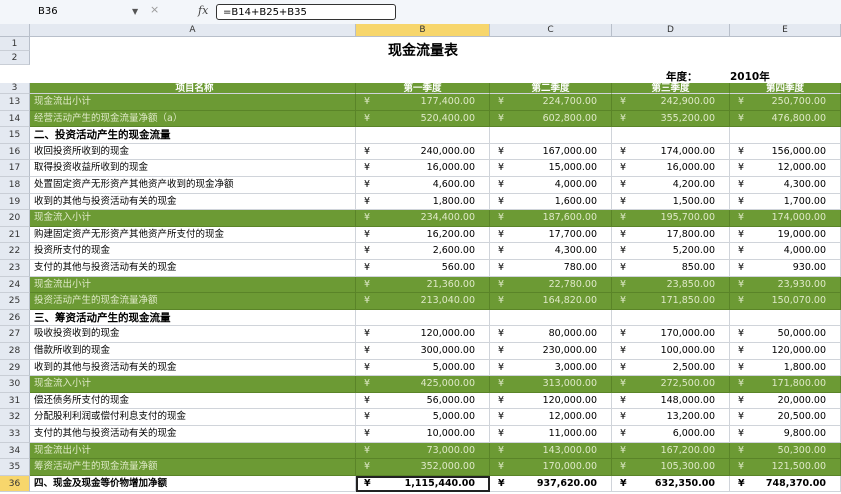 This screenshot has width=841, height=494. What do you see at coordinates (785, 434) in the screenshot?
I see `cell-e: ¥9,800.00` at bounding box center [785, 434].